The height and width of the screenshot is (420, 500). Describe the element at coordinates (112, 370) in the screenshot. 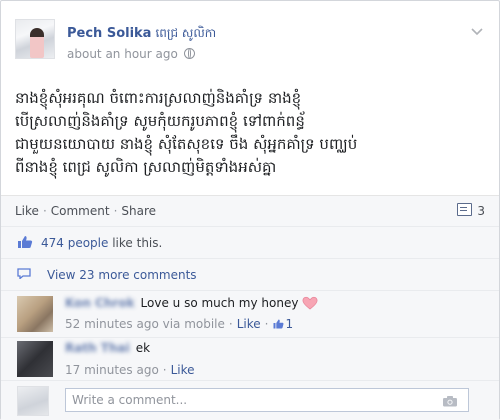

I see `comment-timestamp: 17 minutes ago` at that location.